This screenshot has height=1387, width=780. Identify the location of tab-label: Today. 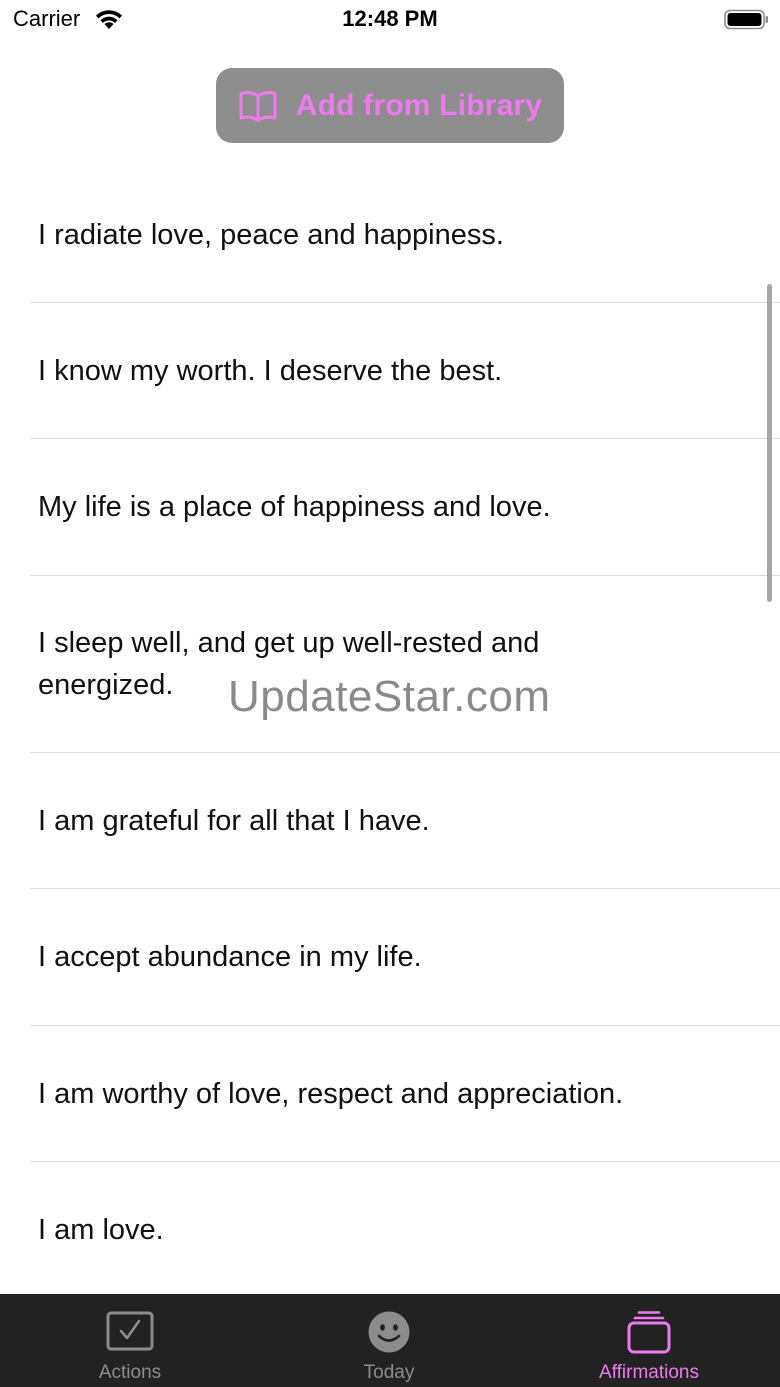
(389, 1372).